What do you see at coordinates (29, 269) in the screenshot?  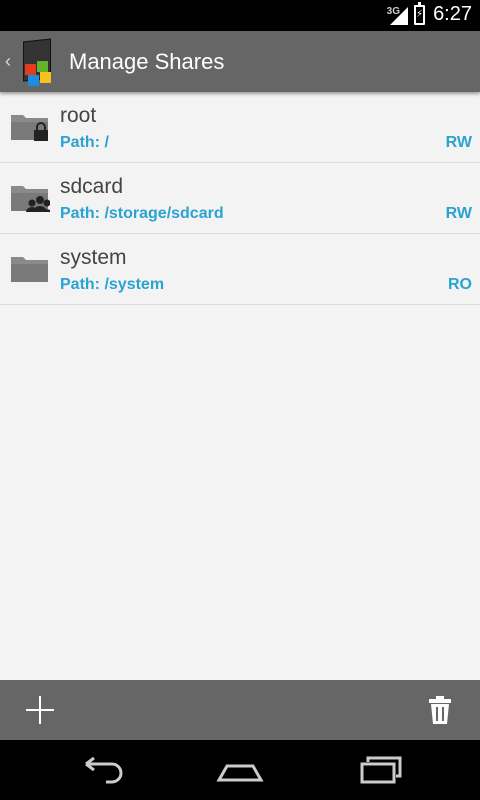 I see `folder-icon` at bounding box center [29, 269].